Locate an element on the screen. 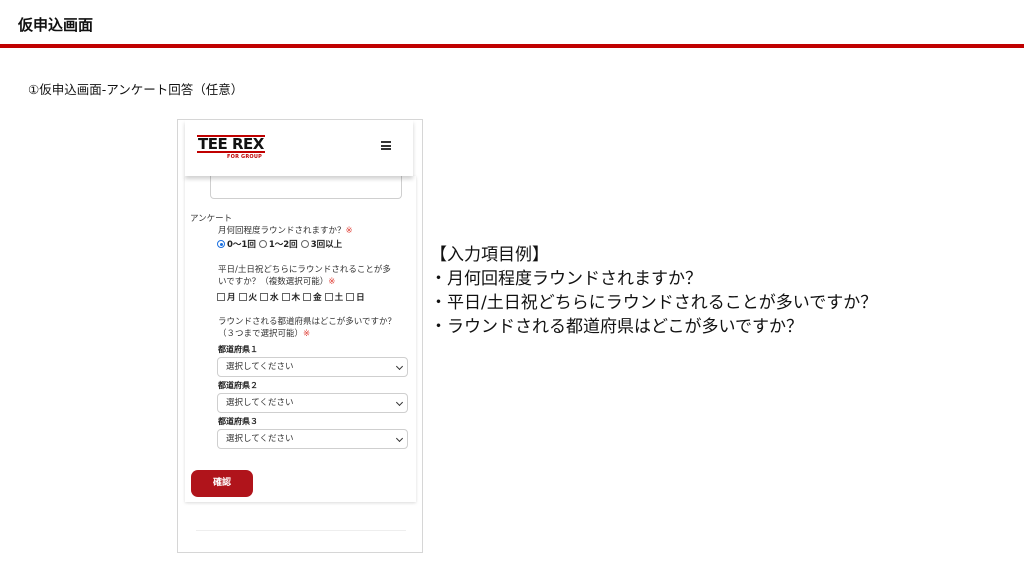 The image size is (1024, 576). example-item: ・月何回程度ラウンドされますか？ is located at coordinates (566, 279).